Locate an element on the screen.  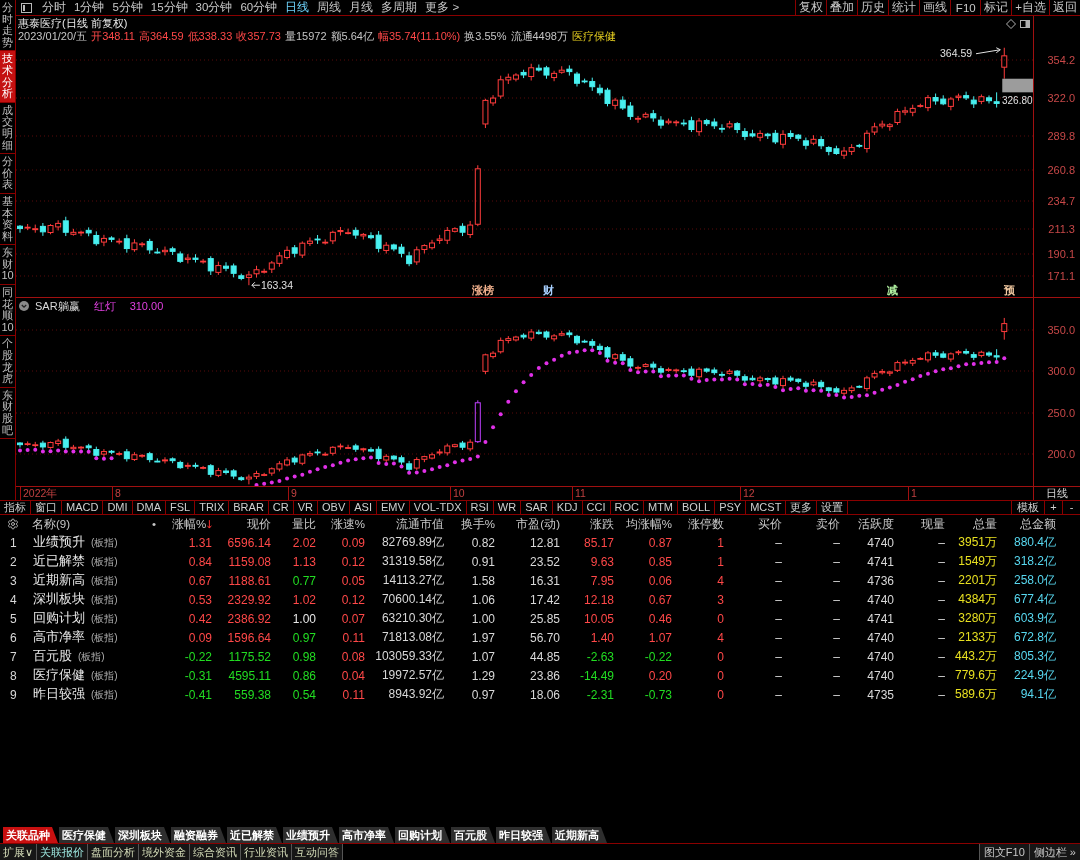
sector-tab: 高市净率 is located at coordinates (366, 835).